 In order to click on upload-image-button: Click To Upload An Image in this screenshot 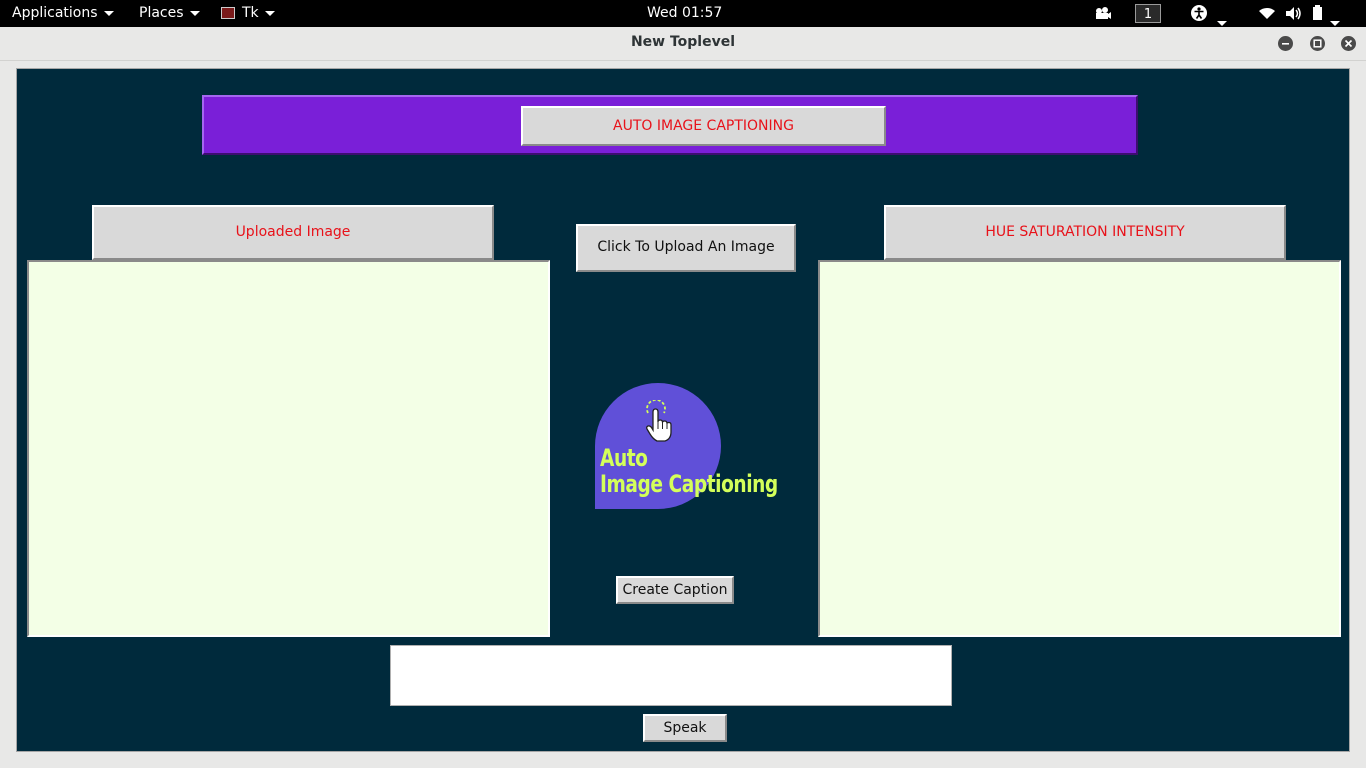, I will do `click(686, 248)`.